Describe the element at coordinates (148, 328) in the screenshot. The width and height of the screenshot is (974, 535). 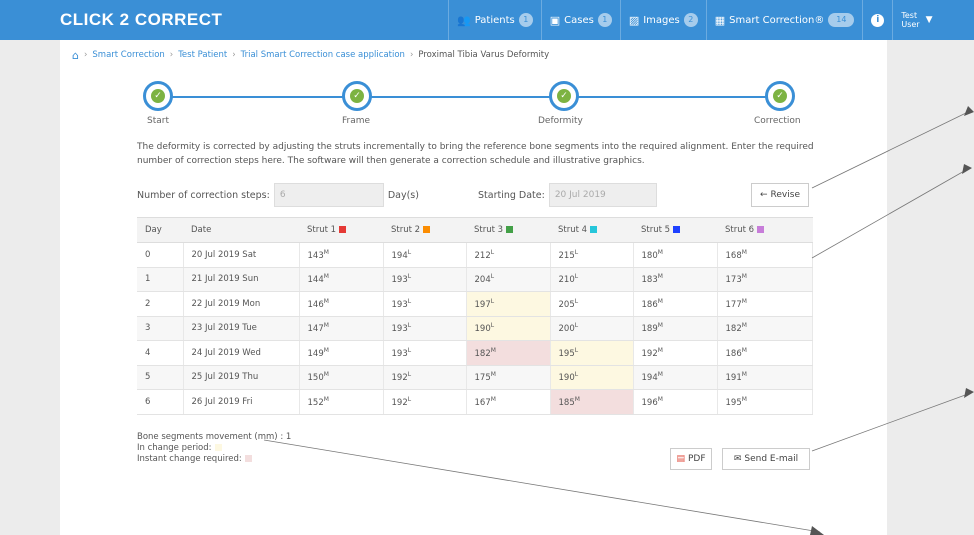
I see `cell-value: 3` at that location.